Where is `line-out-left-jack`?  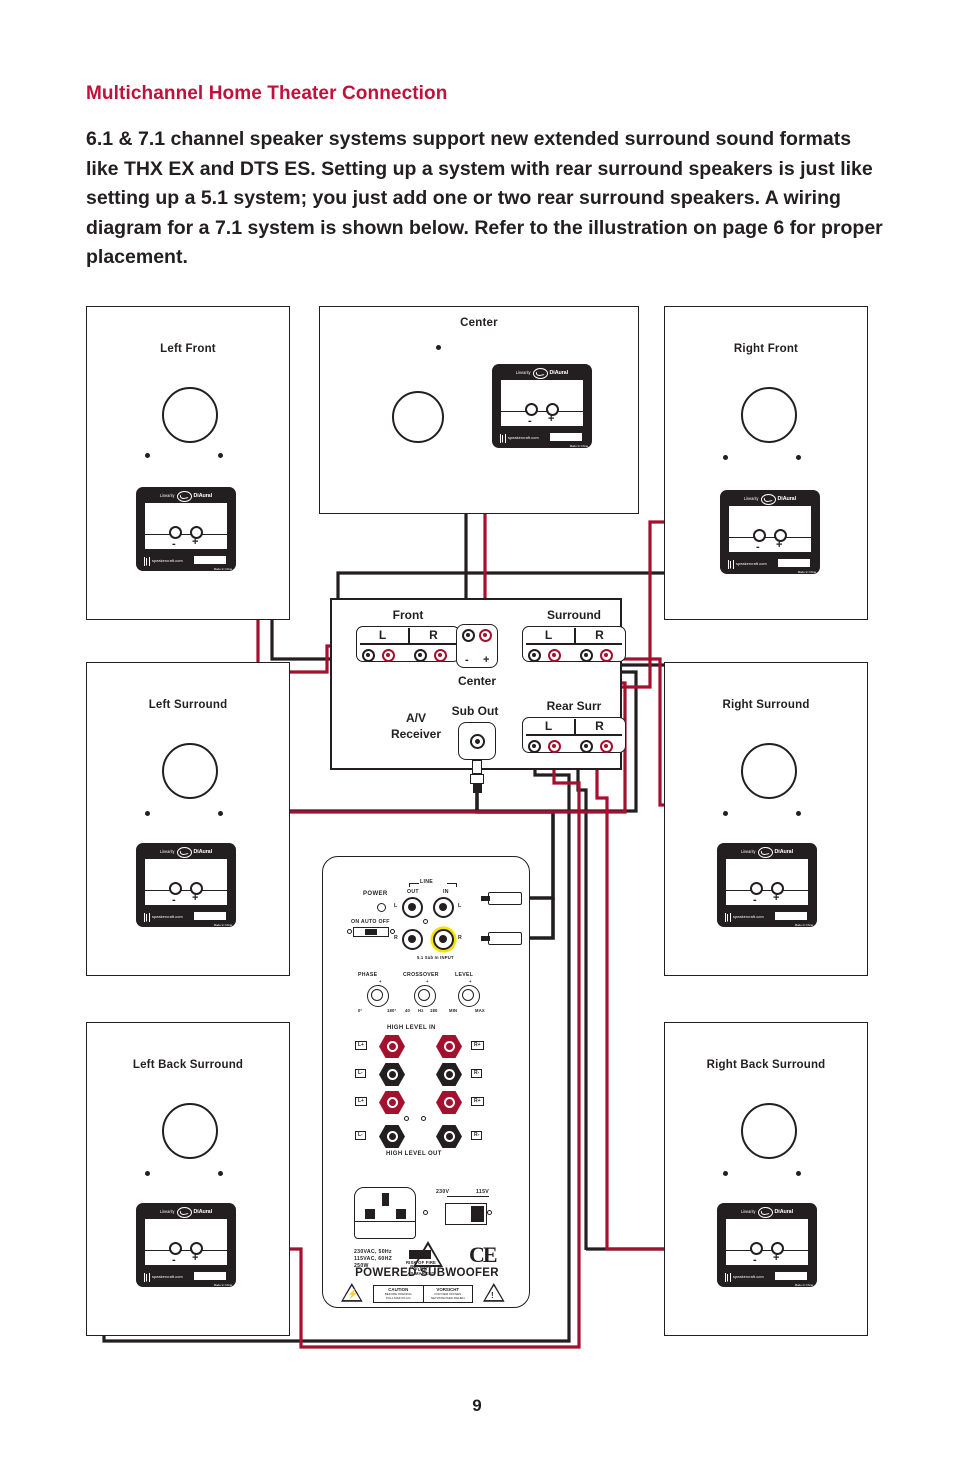
line-out-left-jack is located at coordinates (412, 907).